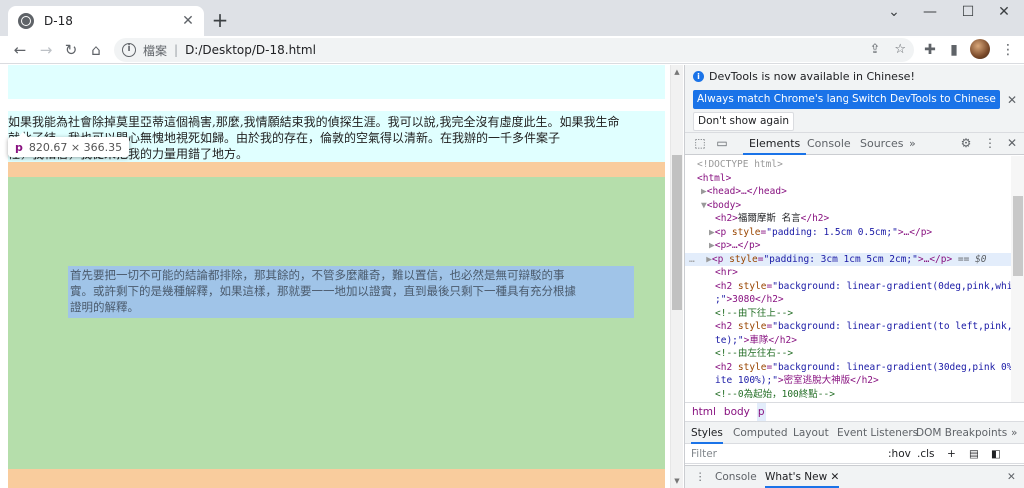  Describe the element at coordinates (848, 179) in the screenshot. I see `dom-node: <html>` at that location.